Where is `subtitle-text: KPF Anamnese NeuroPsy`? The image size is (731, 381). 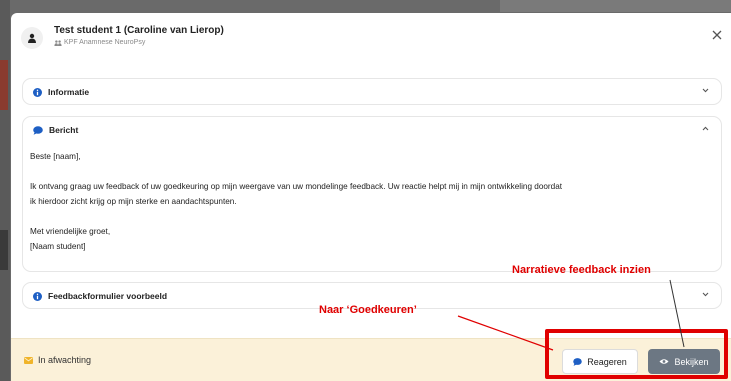 subtitle-text: KPF Anamnese NeuroPsy is located at coordinates (105, 42).